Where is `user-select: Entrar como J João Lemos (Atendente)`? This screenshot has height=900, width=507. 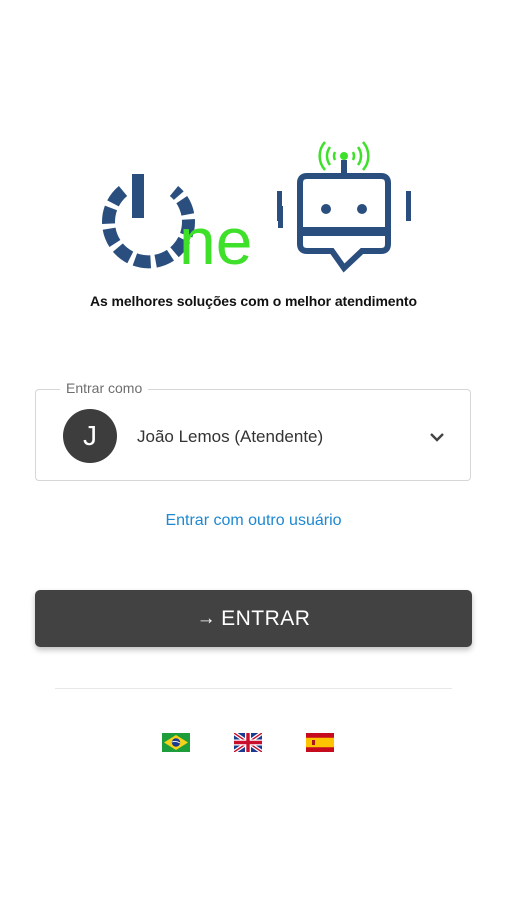 user-select: Entrar como J João Lemos (Atendente) is located at coordinates (253, 430).